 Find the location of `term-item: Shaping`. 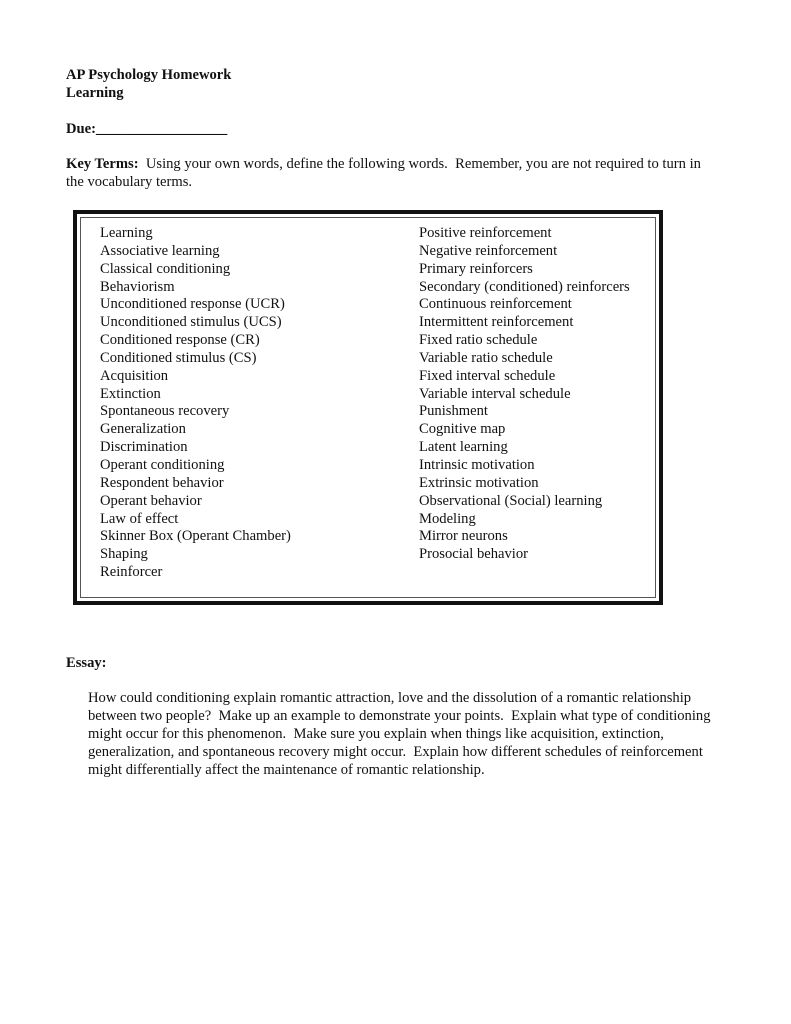

term-item: Shaping is located at coordinates (124, 554).